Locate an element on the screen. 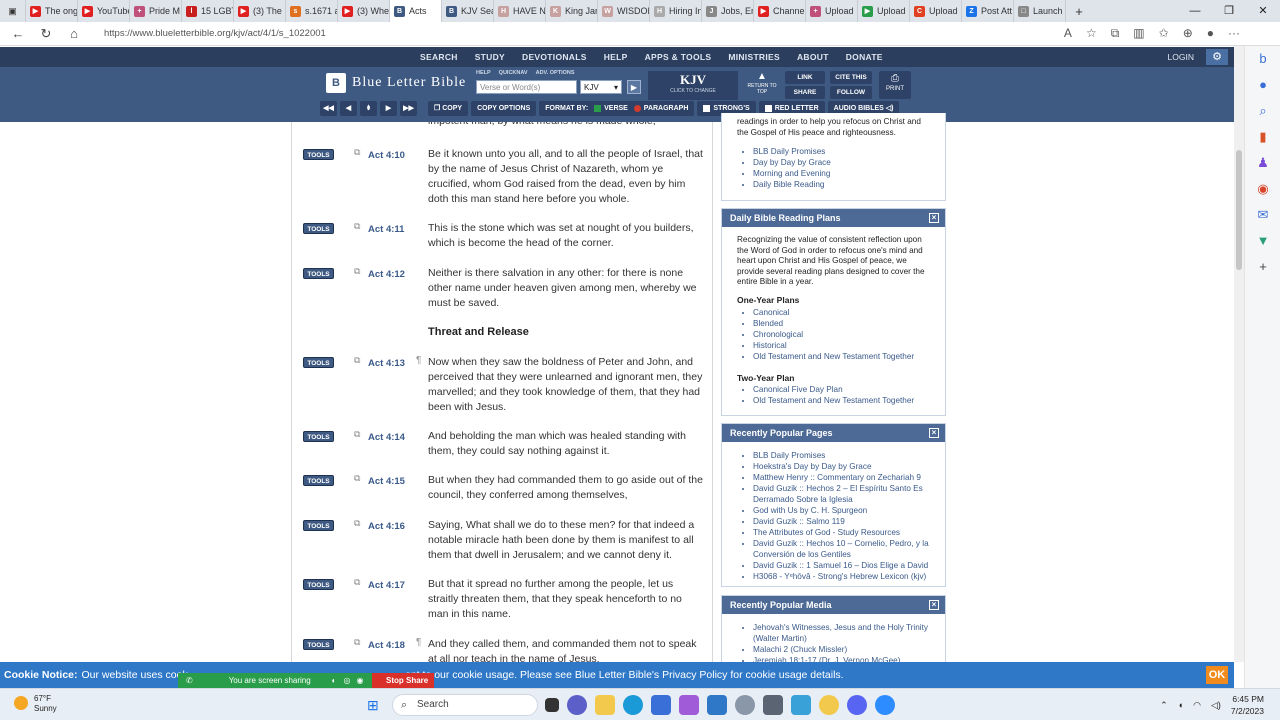 The height and width of the screenshot is (720, 1280). browser-tab: + Pride M is located at coordinates (156, 11).